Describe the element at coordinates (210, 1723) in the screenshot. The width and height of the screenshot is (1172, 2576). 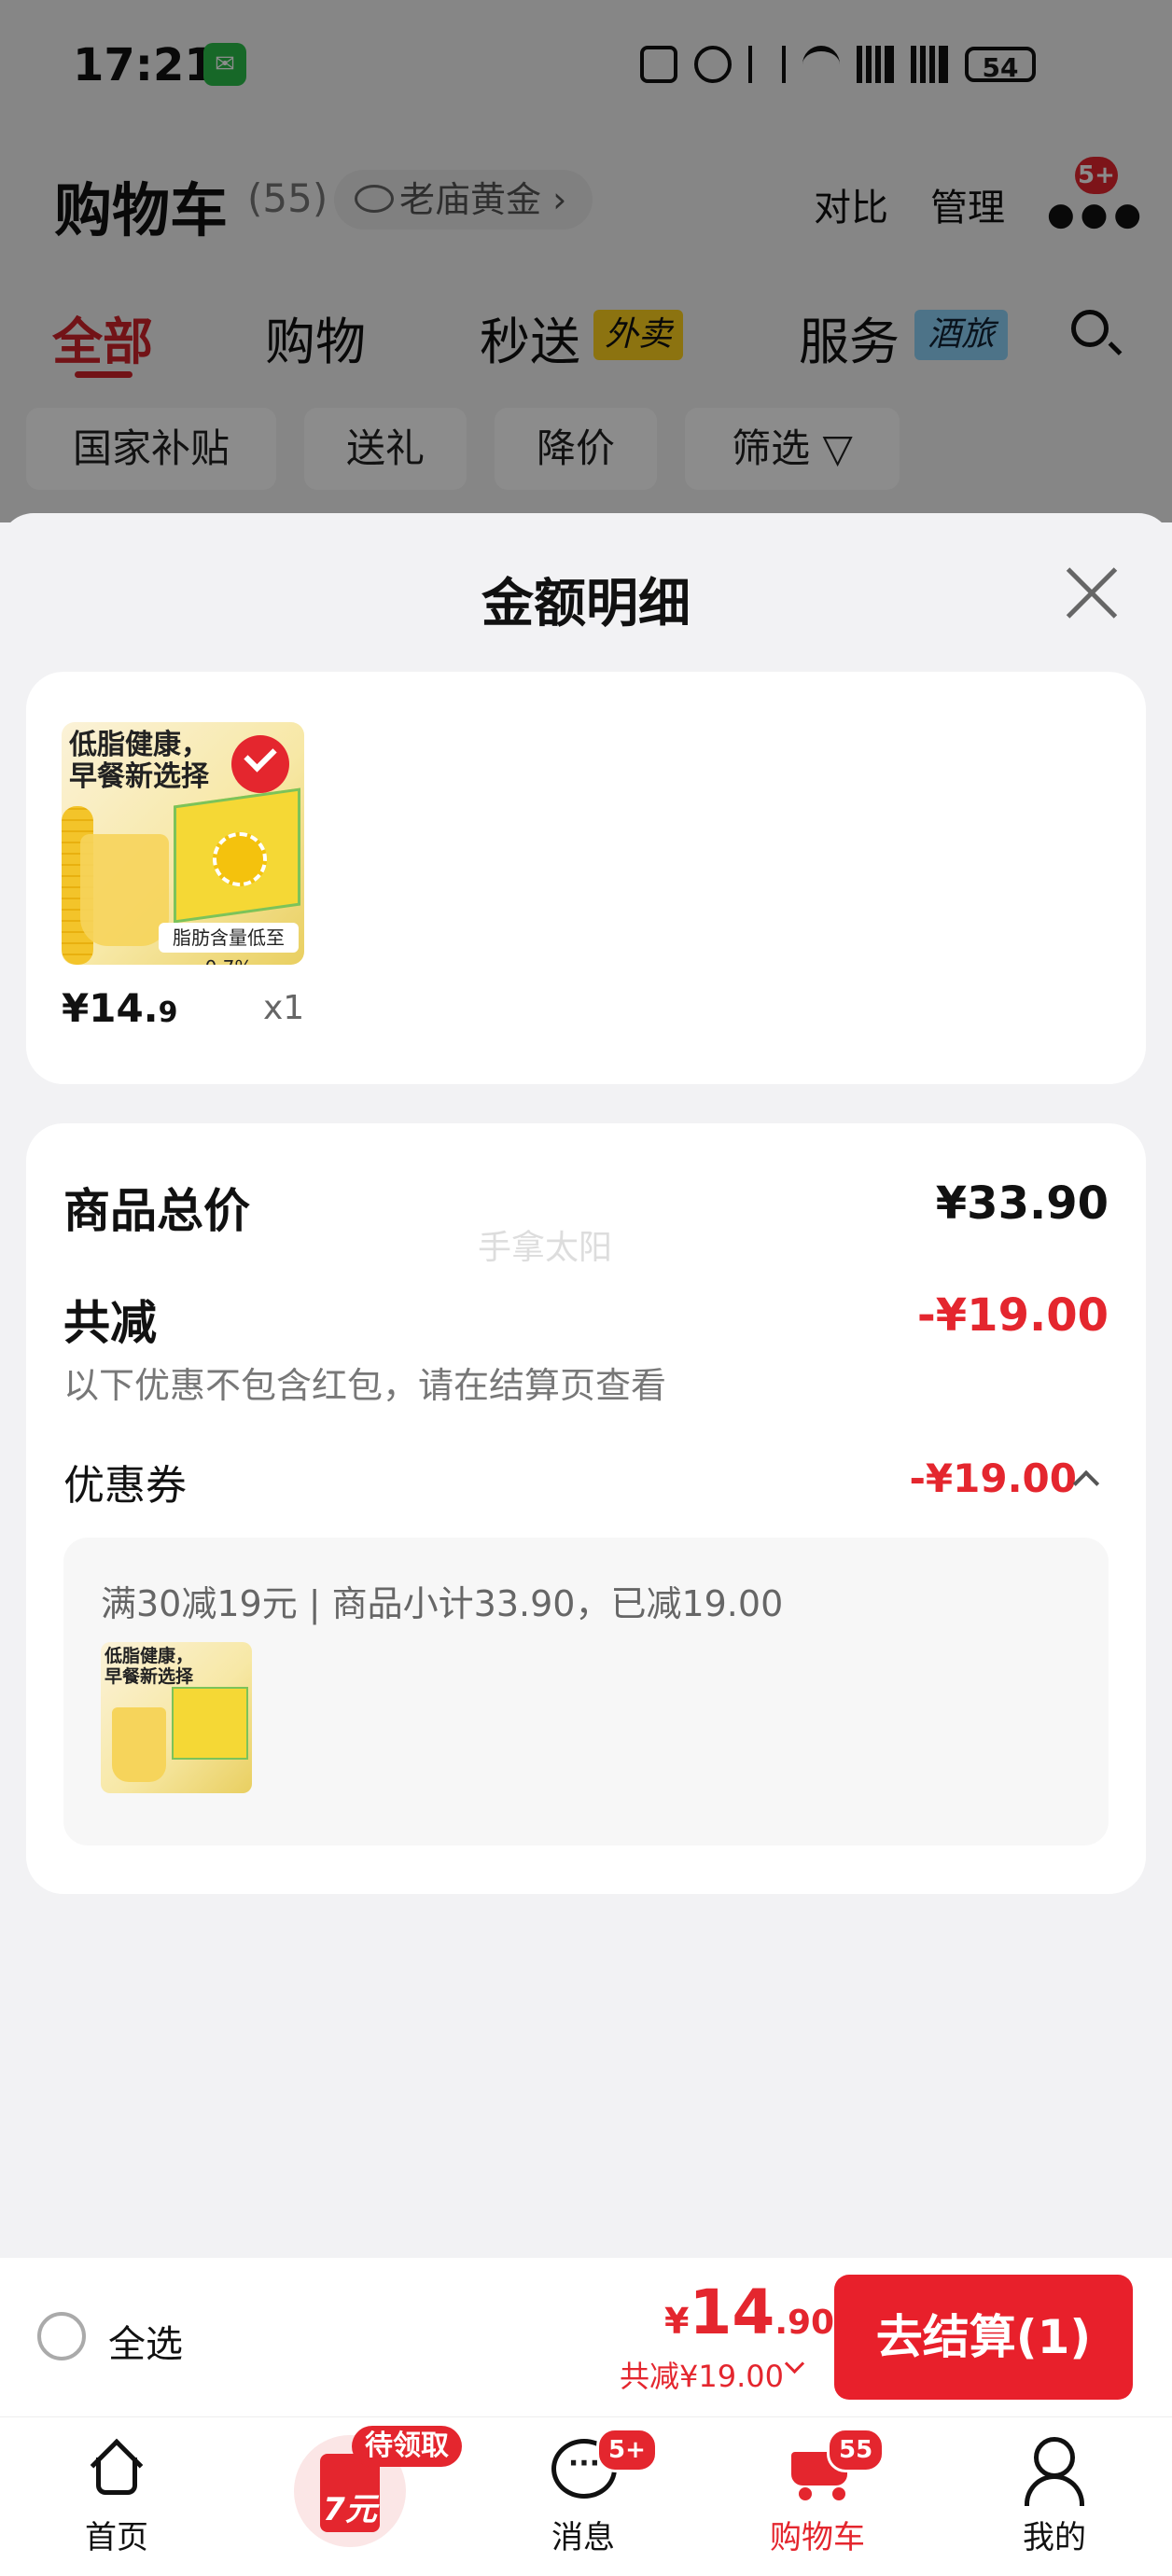
I see `package-graphic` at that location.